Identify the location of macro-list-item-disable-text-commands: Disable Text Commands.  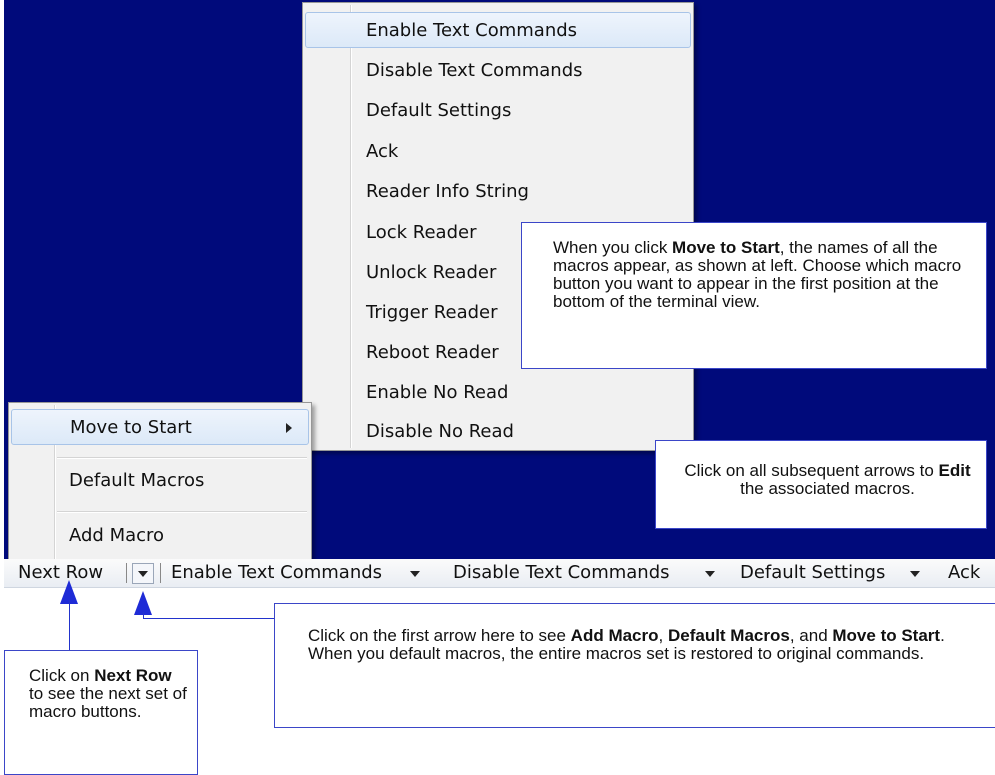
(498, 71).